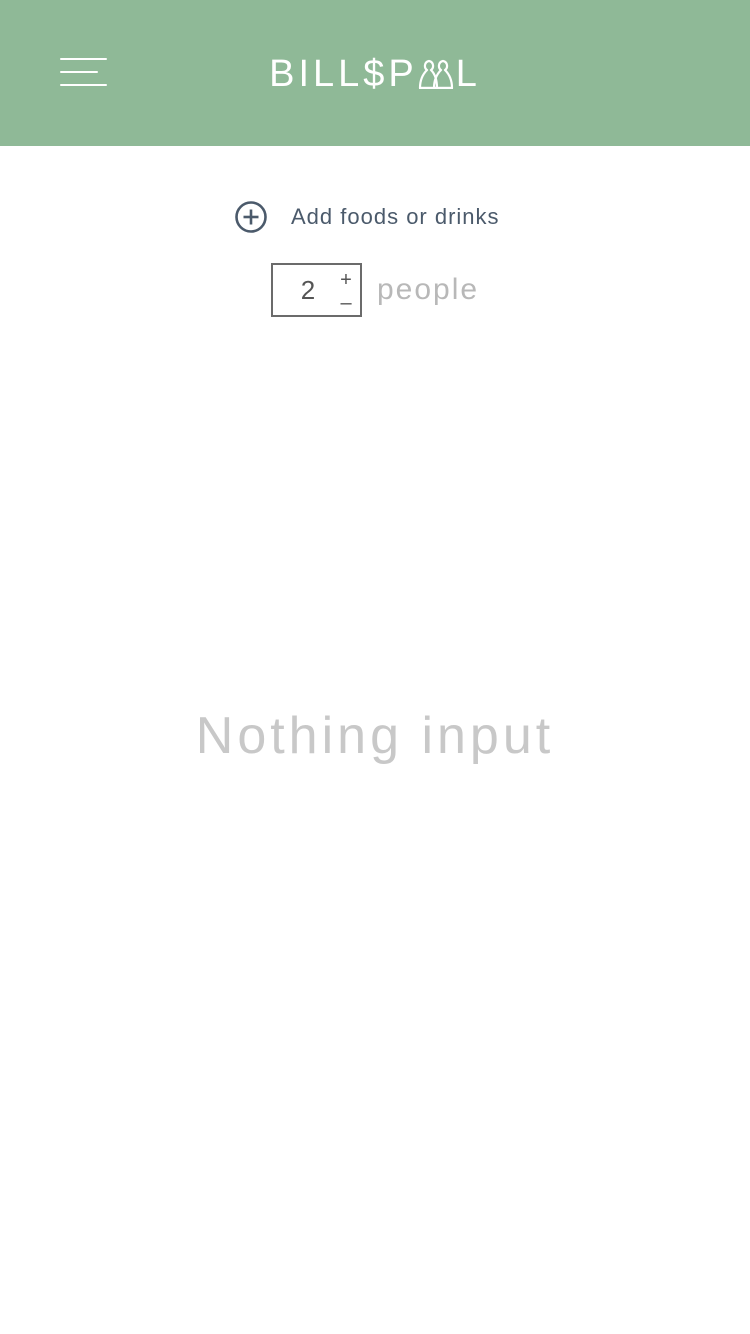 This screenshot has width=750, height=1334. I want to click on people-count-row: 2 + – people, so click(375, 290).